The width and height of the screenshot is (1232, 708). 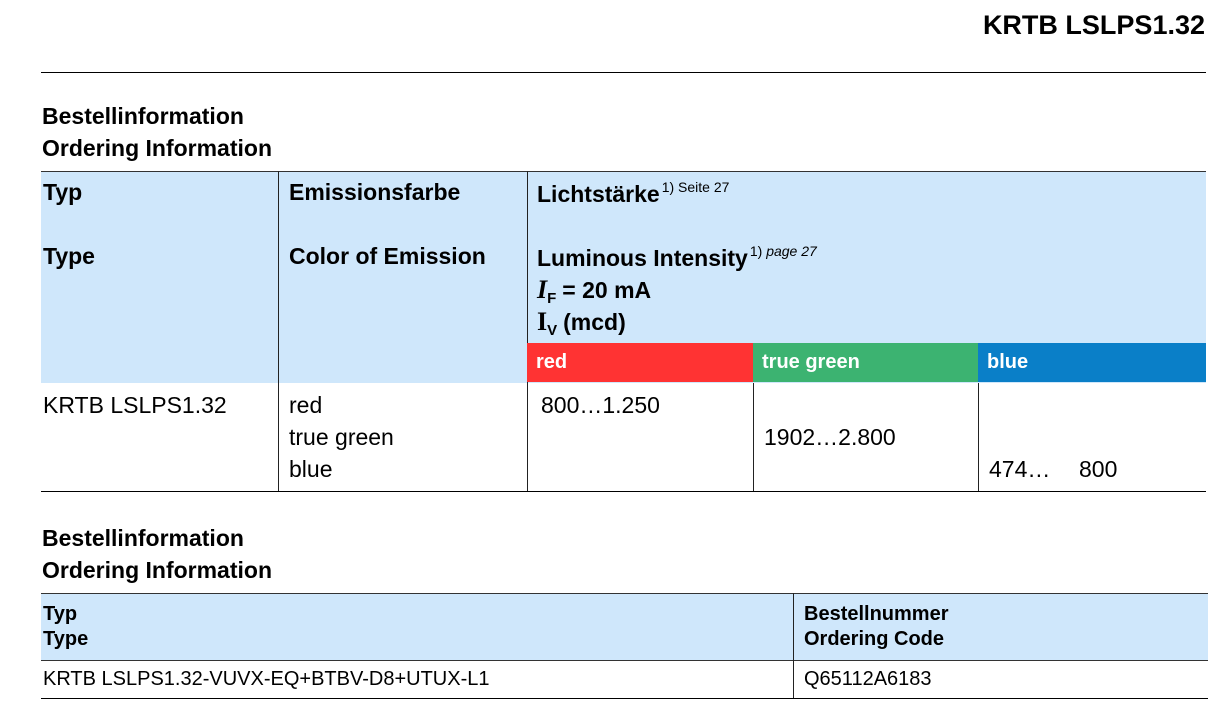 I want to click on footnote-ref-de: 1) Seite 27, so click(x=695, y=187).